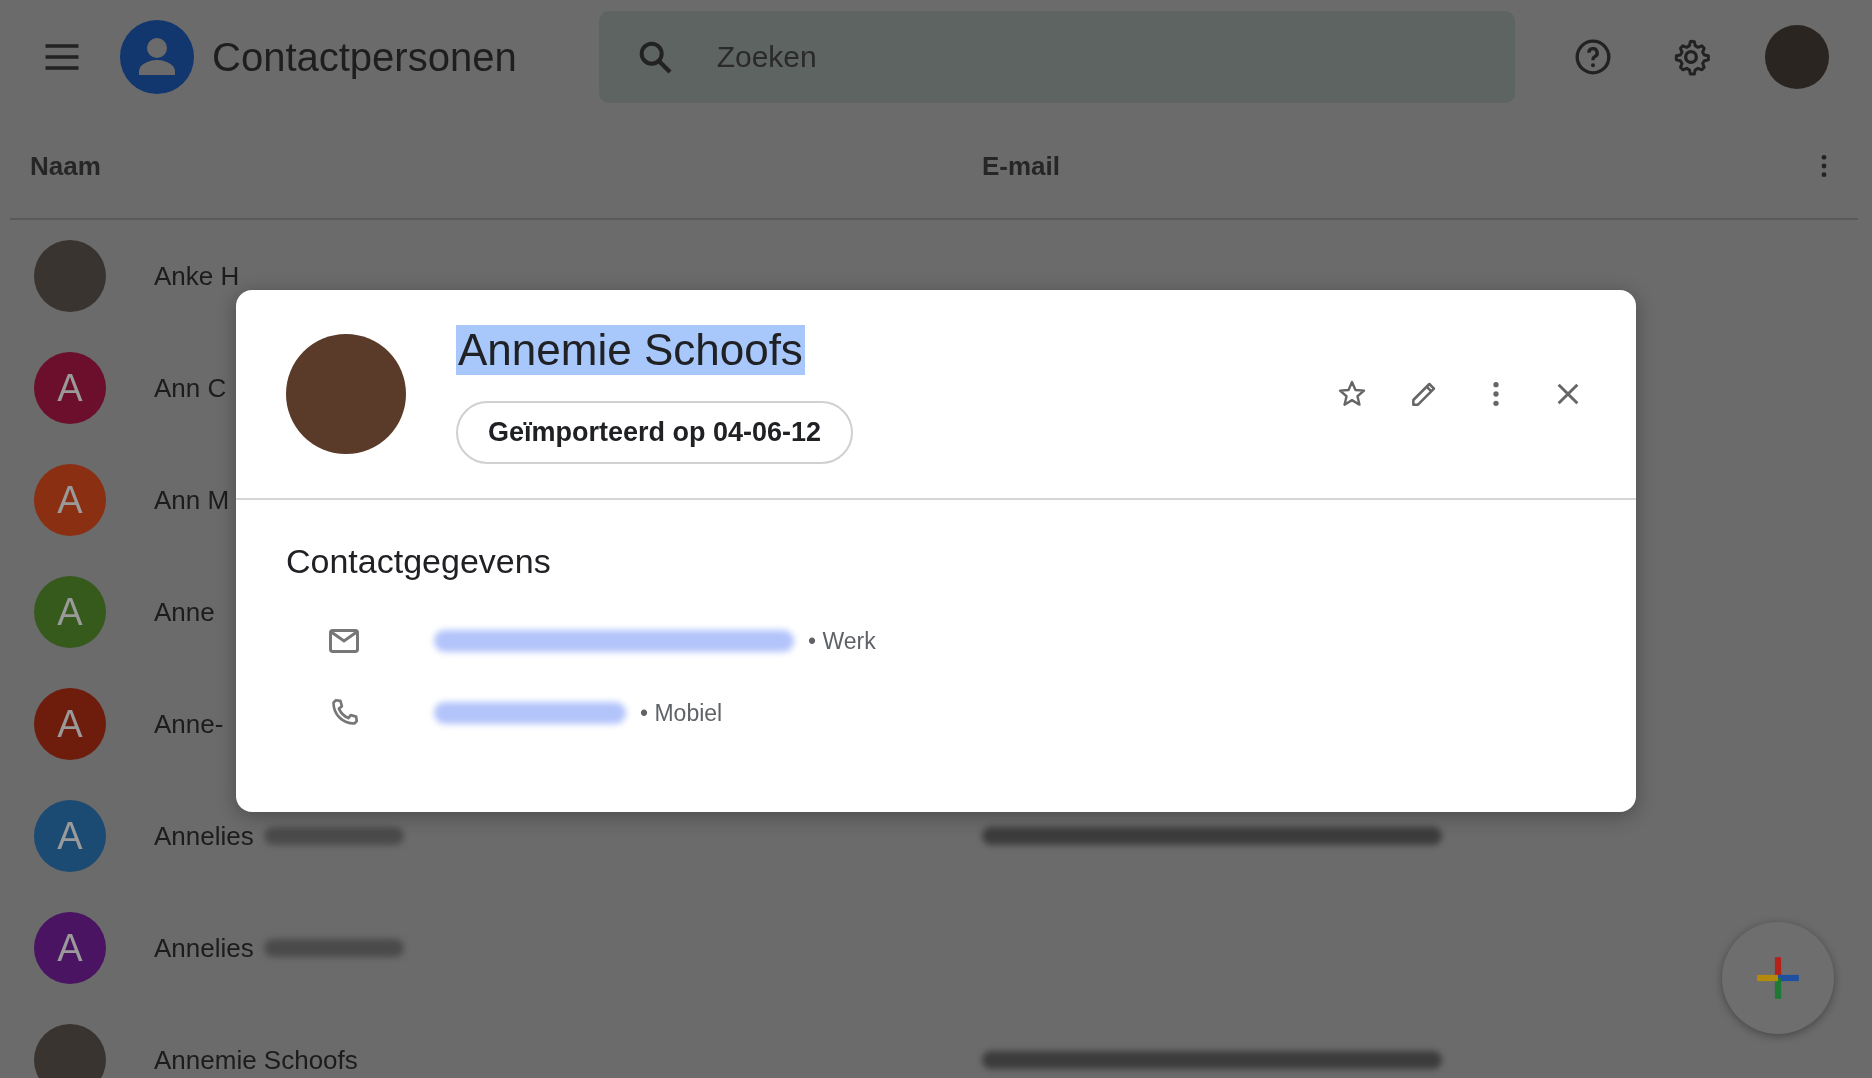  What do you see at coordinates (256, 1060) in the screenshot?
I see `contact-name: Annemie Schoofs` at bounding box center [256, 1060].